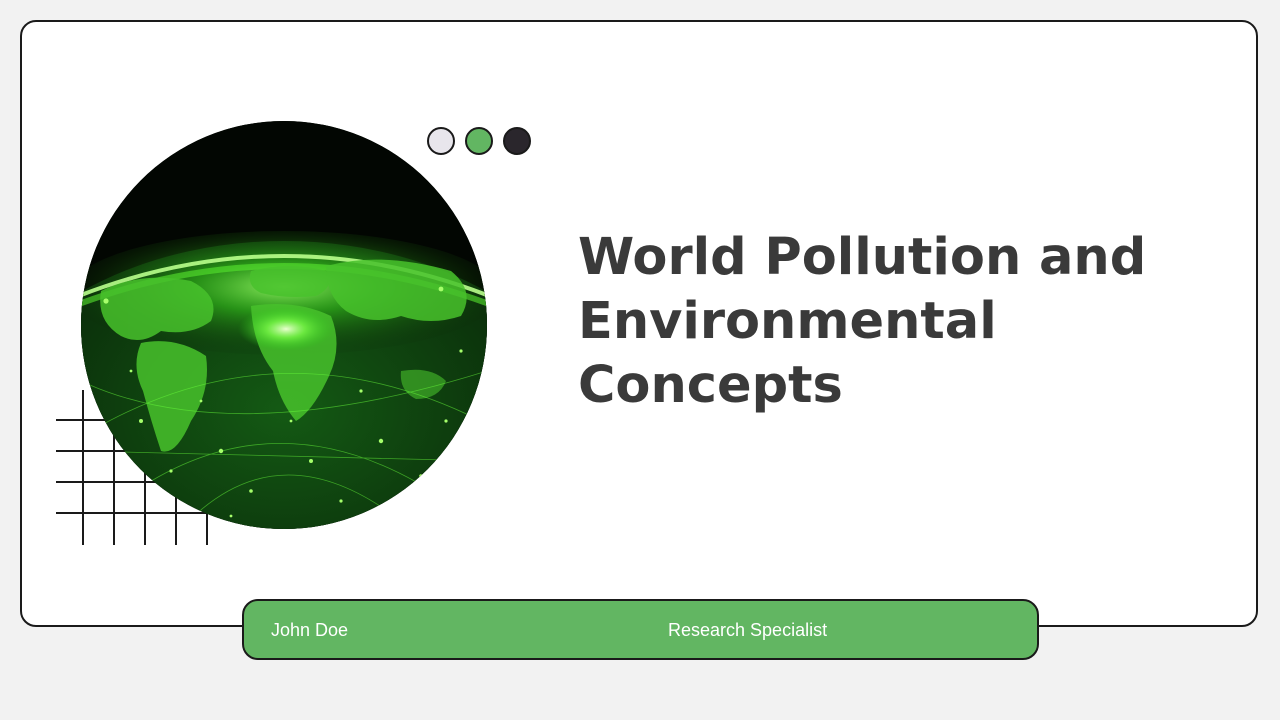 The image size is (1280, 720). Describe the element at coordinates (310, 630) in the screenshot. I see `presenter-name: John Doe` at that location.